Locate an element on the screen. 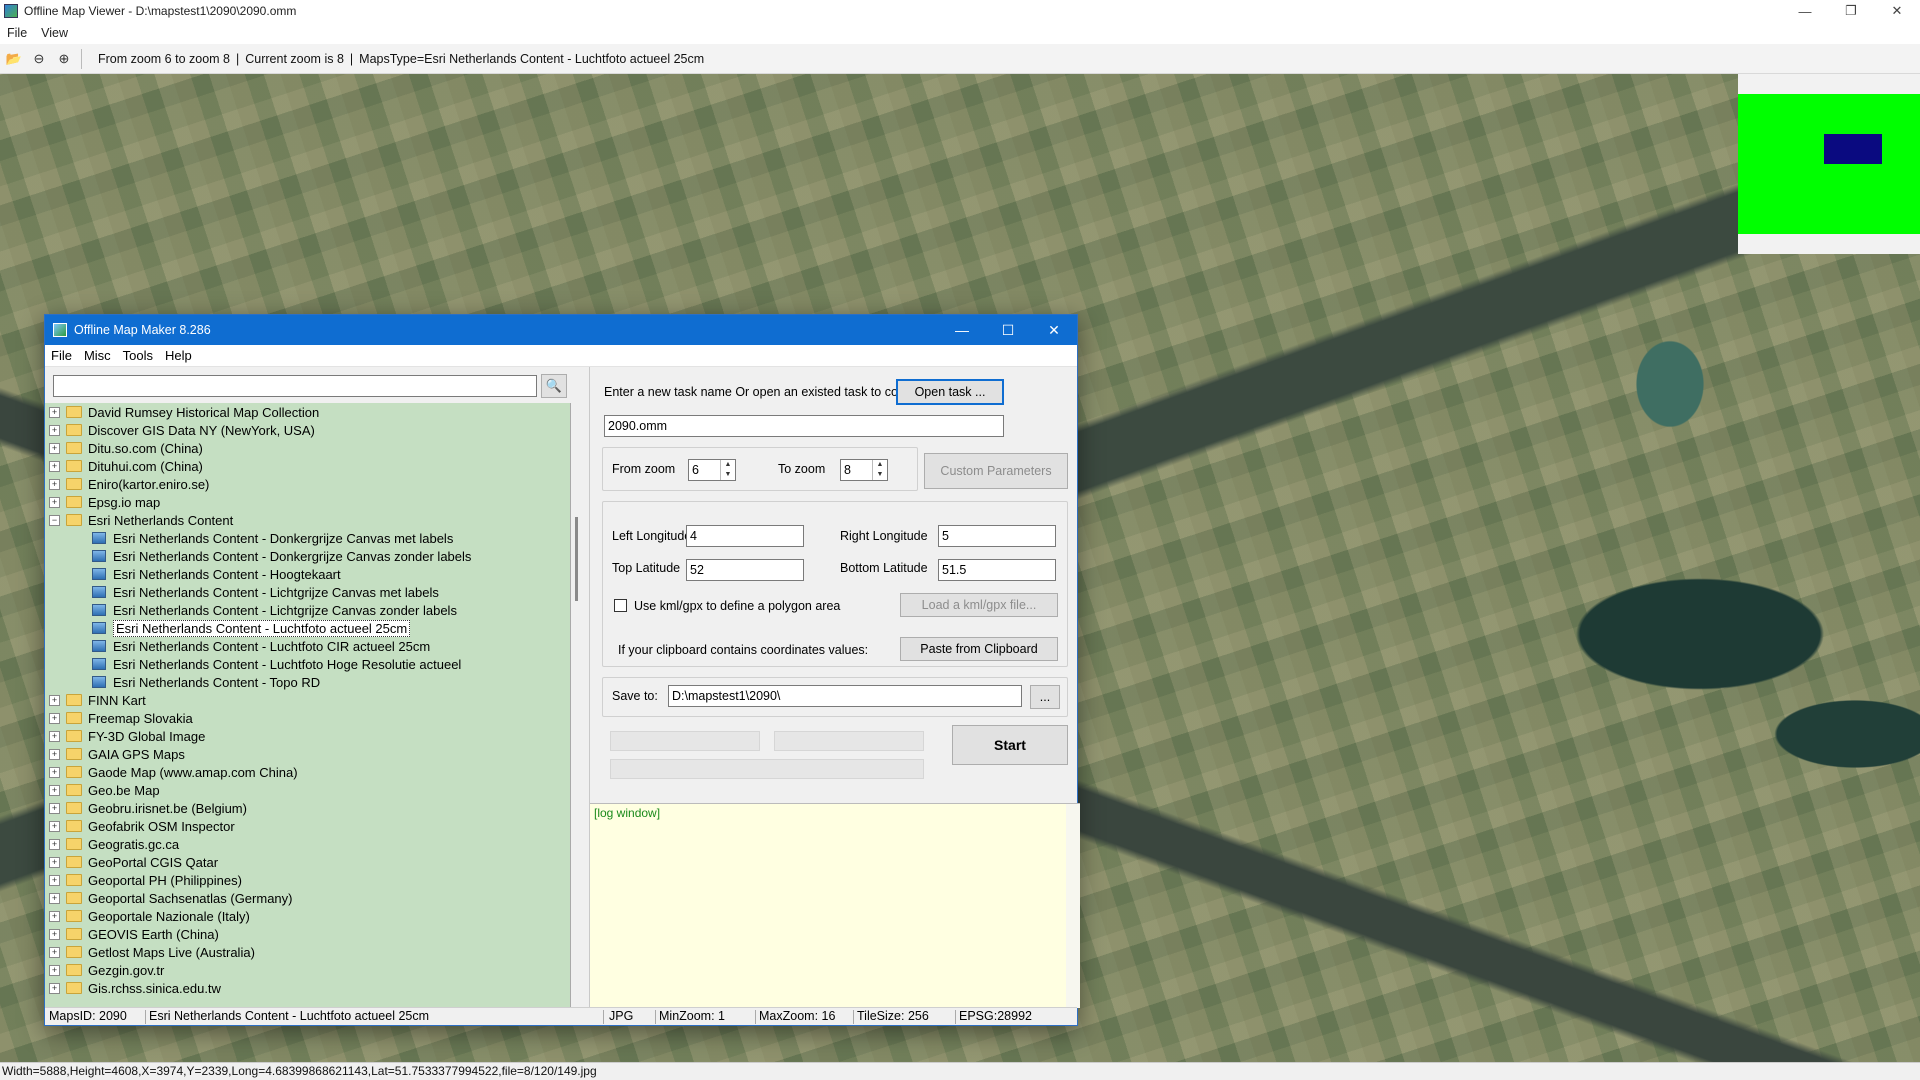 The width and height of the screenshot is (1920, 1080). dialog-menu-file: File is located at coordinates (61, 355).